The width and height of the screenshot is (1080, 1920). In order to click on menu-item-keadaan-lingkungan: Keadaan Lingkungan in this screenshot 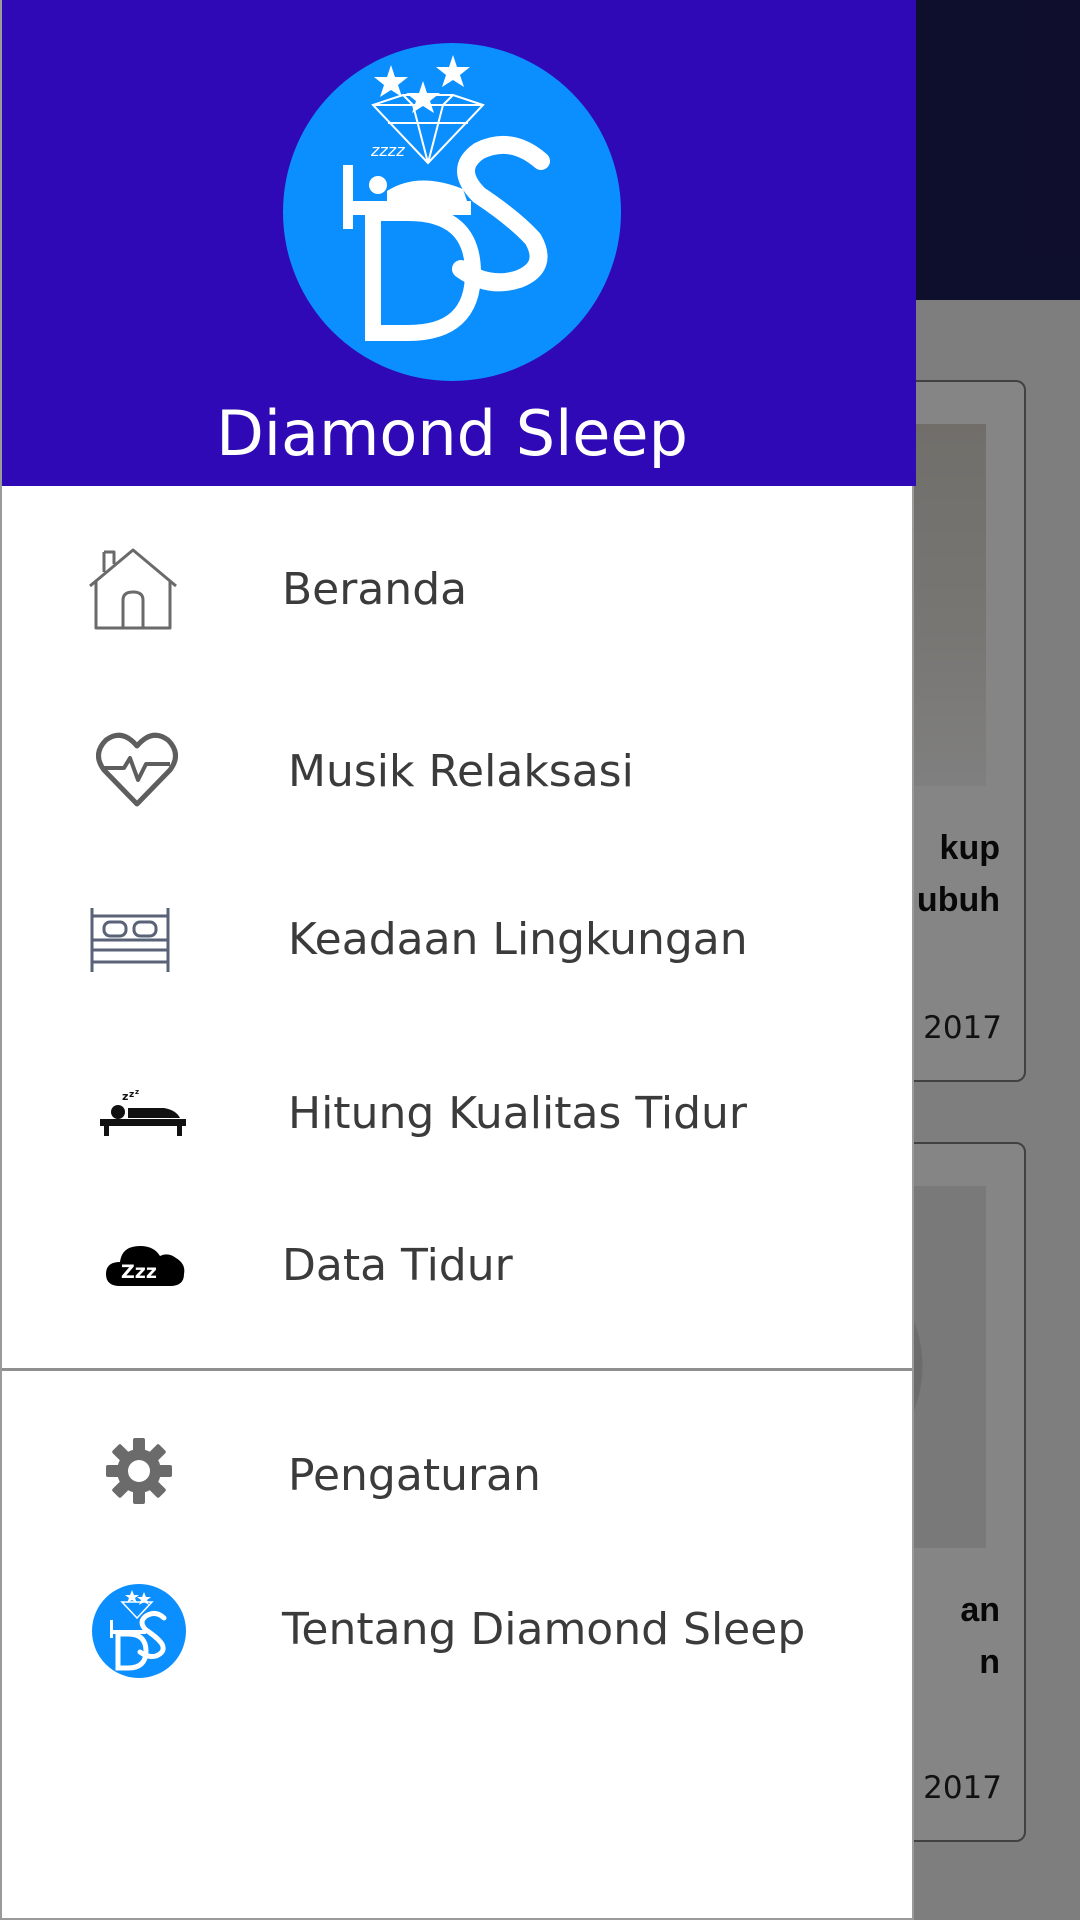, I will do `click(457, 940)`.